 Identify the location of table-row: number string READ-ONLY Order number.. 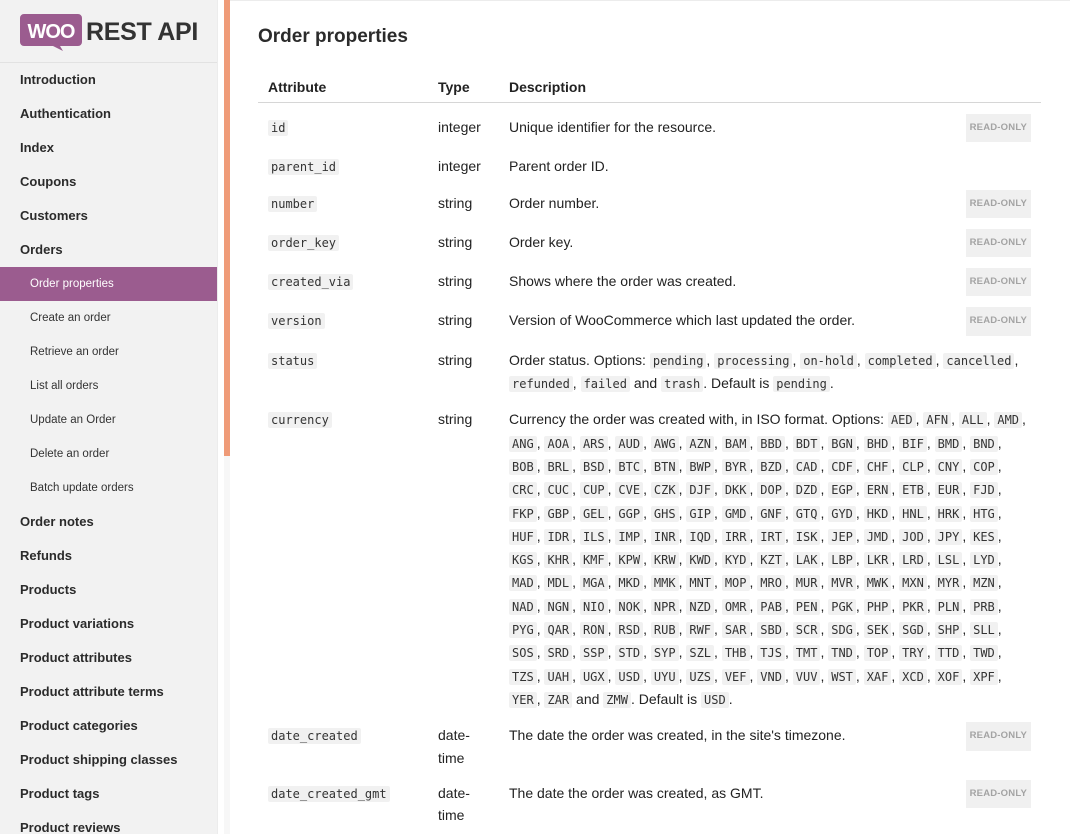
(649, 198).